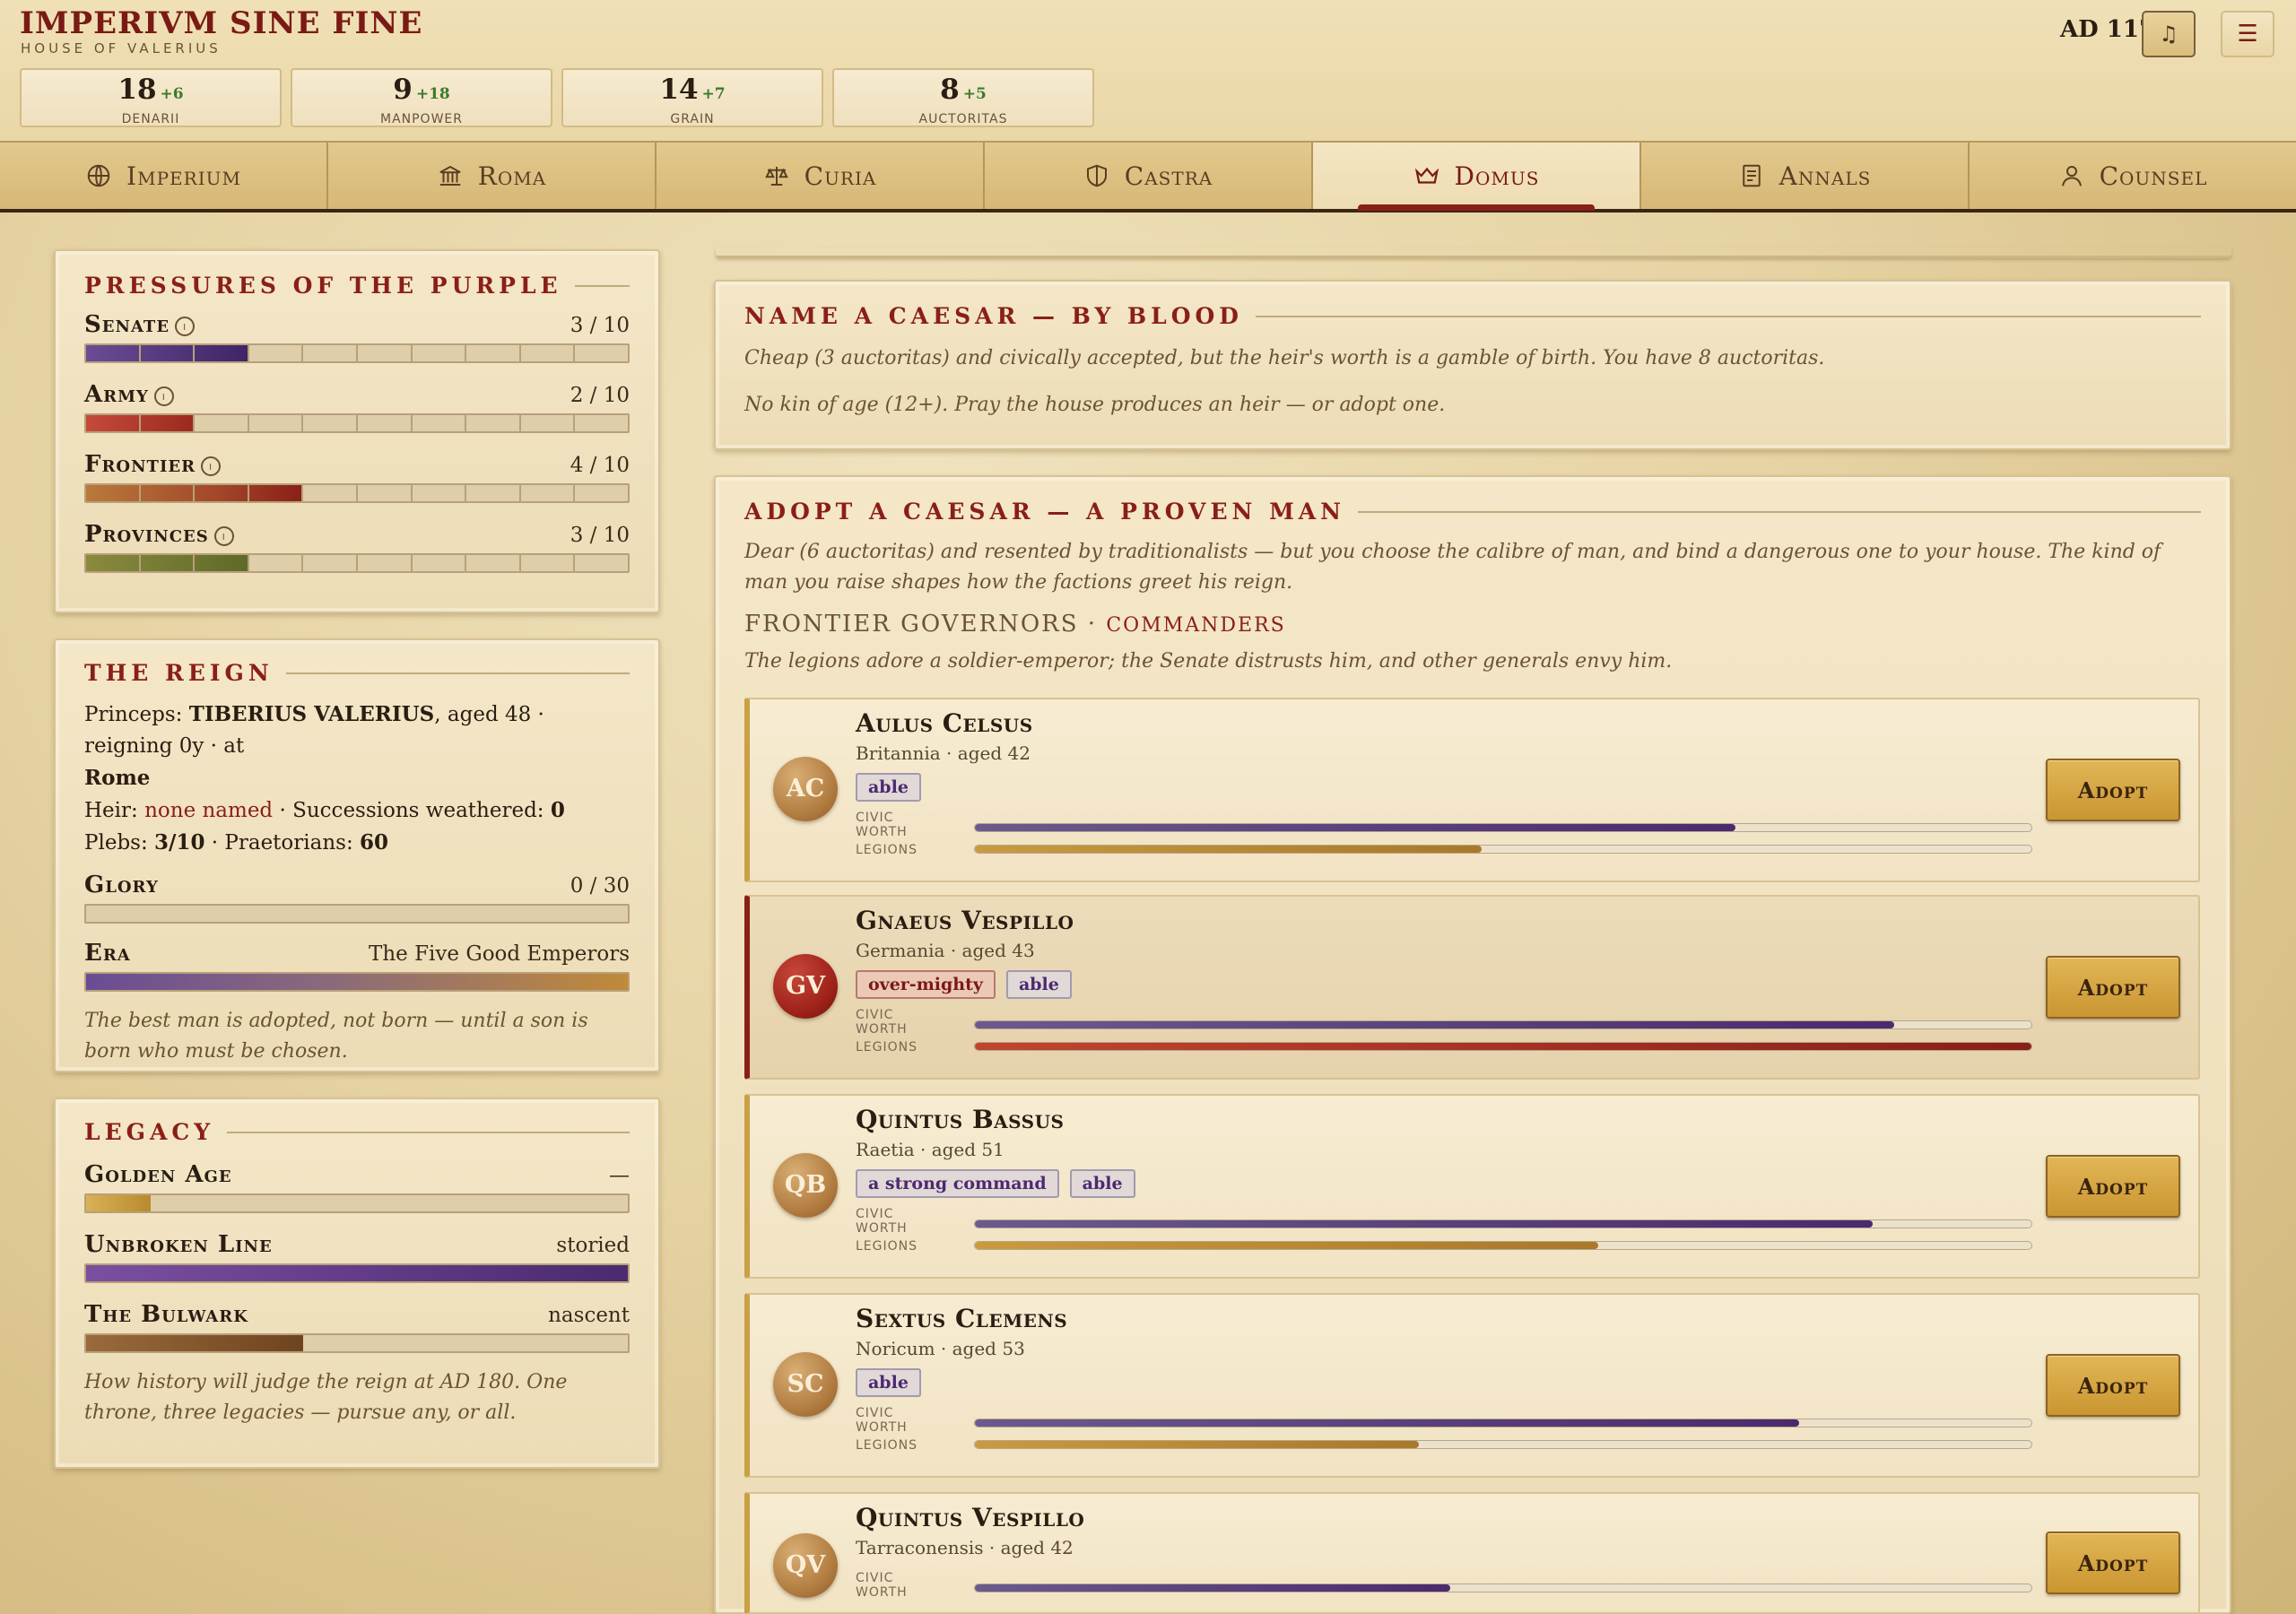 This screenshot has width=2296, height=1614. I want to click on glory-row: Glory 0 / 30, so click(357, 898).